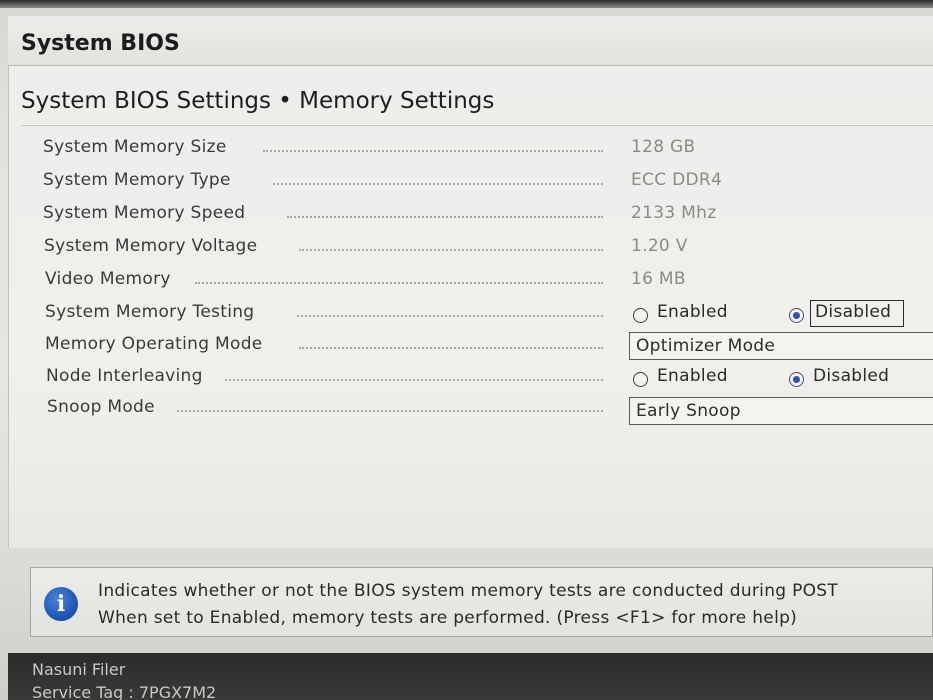  I want to click on select-value: Optimizer Mode, so click(706, 346).